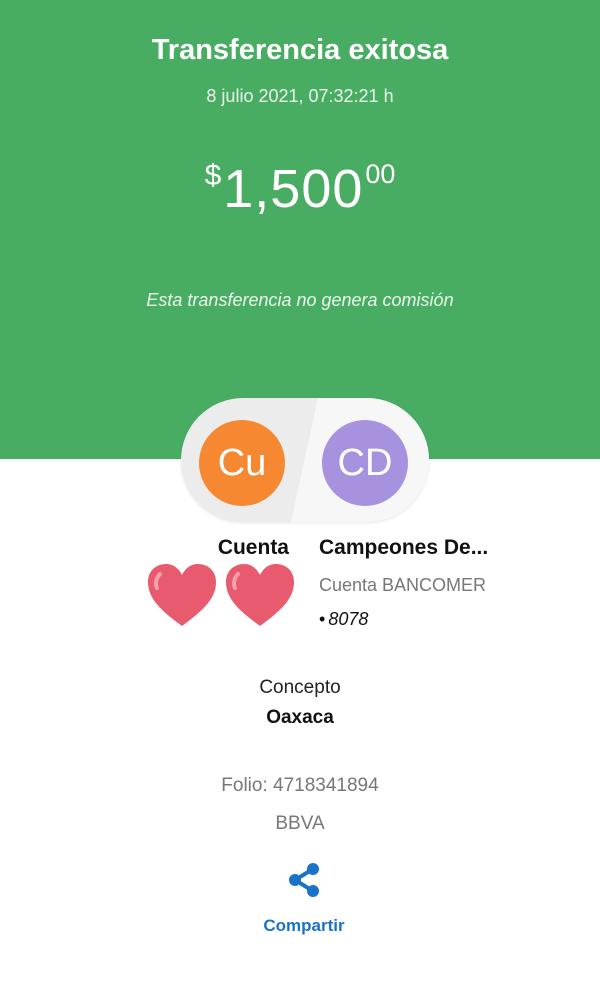 The height and width of the screenshot is (1006, 600). I want to click on to-account-number: • 8078, so click(343, 619).